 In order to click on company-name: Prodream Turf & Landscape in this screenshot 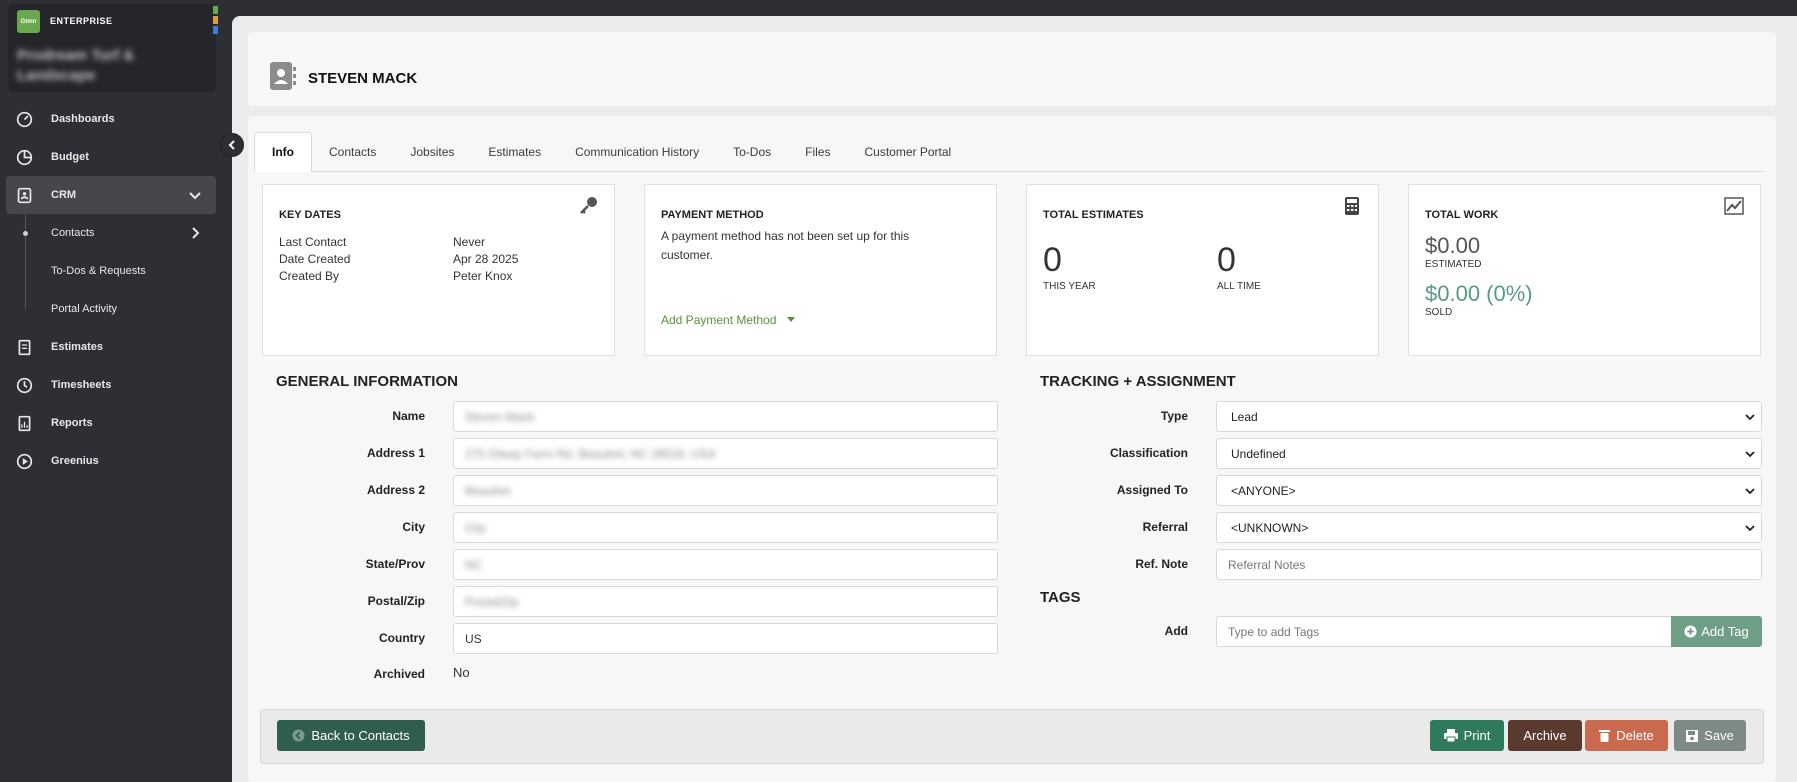, I will do `click(76, 65)`.